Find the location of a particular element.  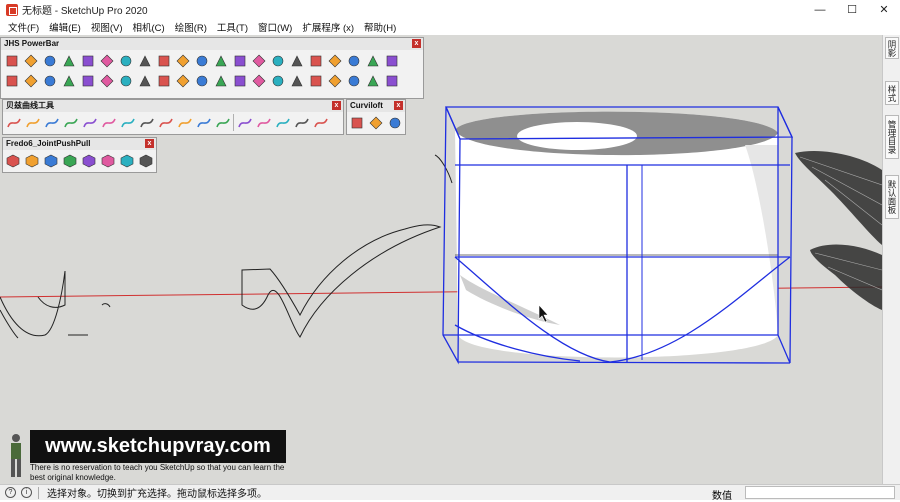

tray-tab-shadows: 阴影 is located at coordinates (892, 48).